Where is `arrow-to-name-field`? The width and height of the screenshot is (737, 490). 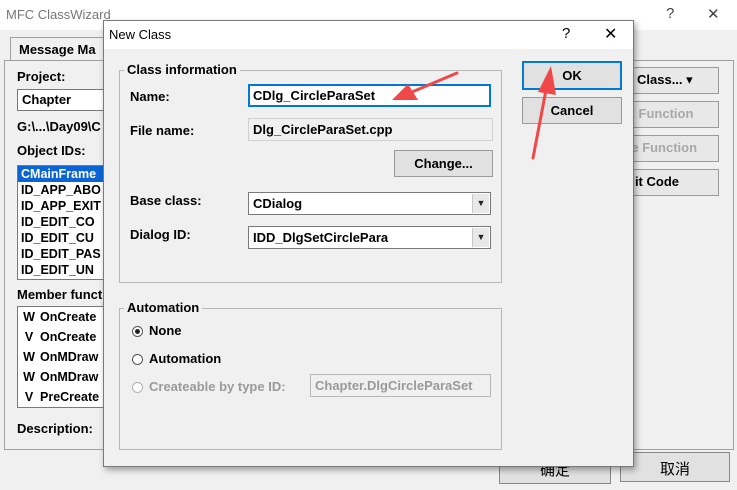 arrow-to-name-field is located at coordinates (425, 85).